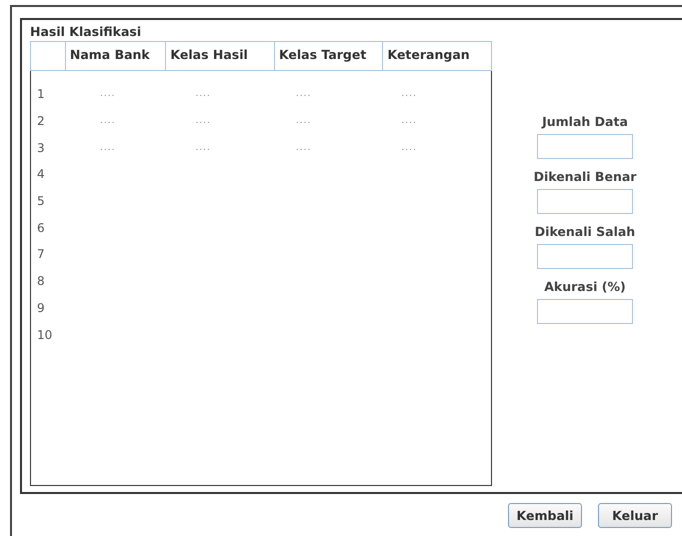 The height and width of the screenshot is (536, 682). I want to click on column-header: Keterangan, so click(437, 56).